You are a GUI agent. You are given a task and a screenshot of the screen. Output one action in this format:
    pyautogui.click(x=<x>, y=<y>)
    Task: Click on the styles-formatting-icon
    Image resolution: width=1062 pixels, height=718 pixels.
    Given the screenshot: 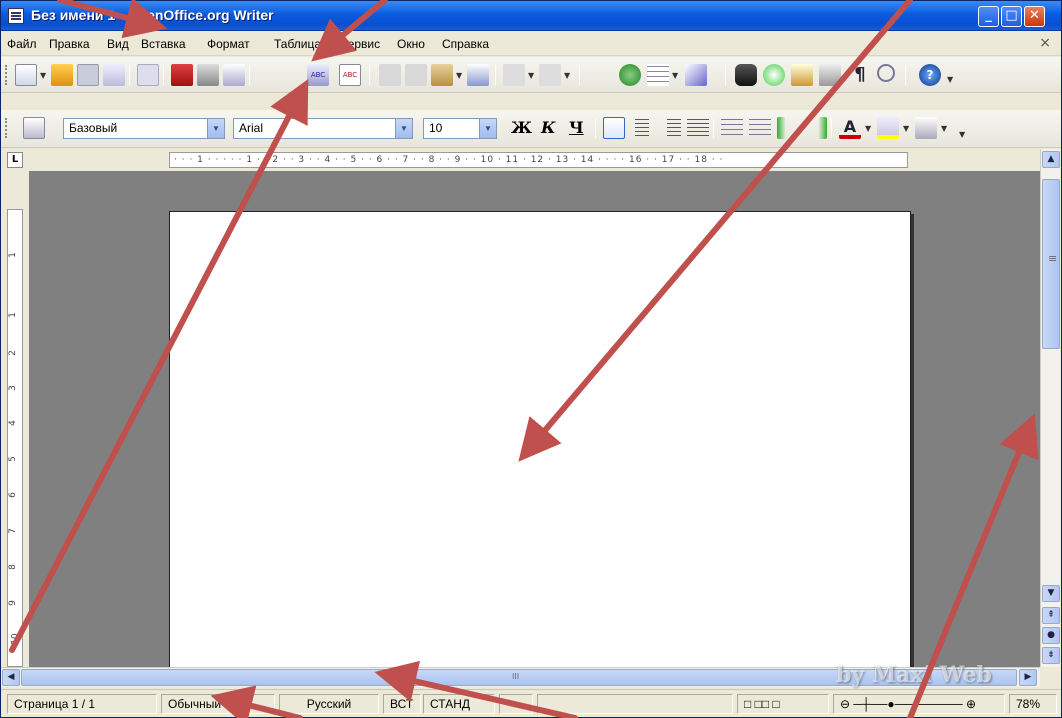 What is the action you would take?
    pyautogui.click(x=34, y=128)
    